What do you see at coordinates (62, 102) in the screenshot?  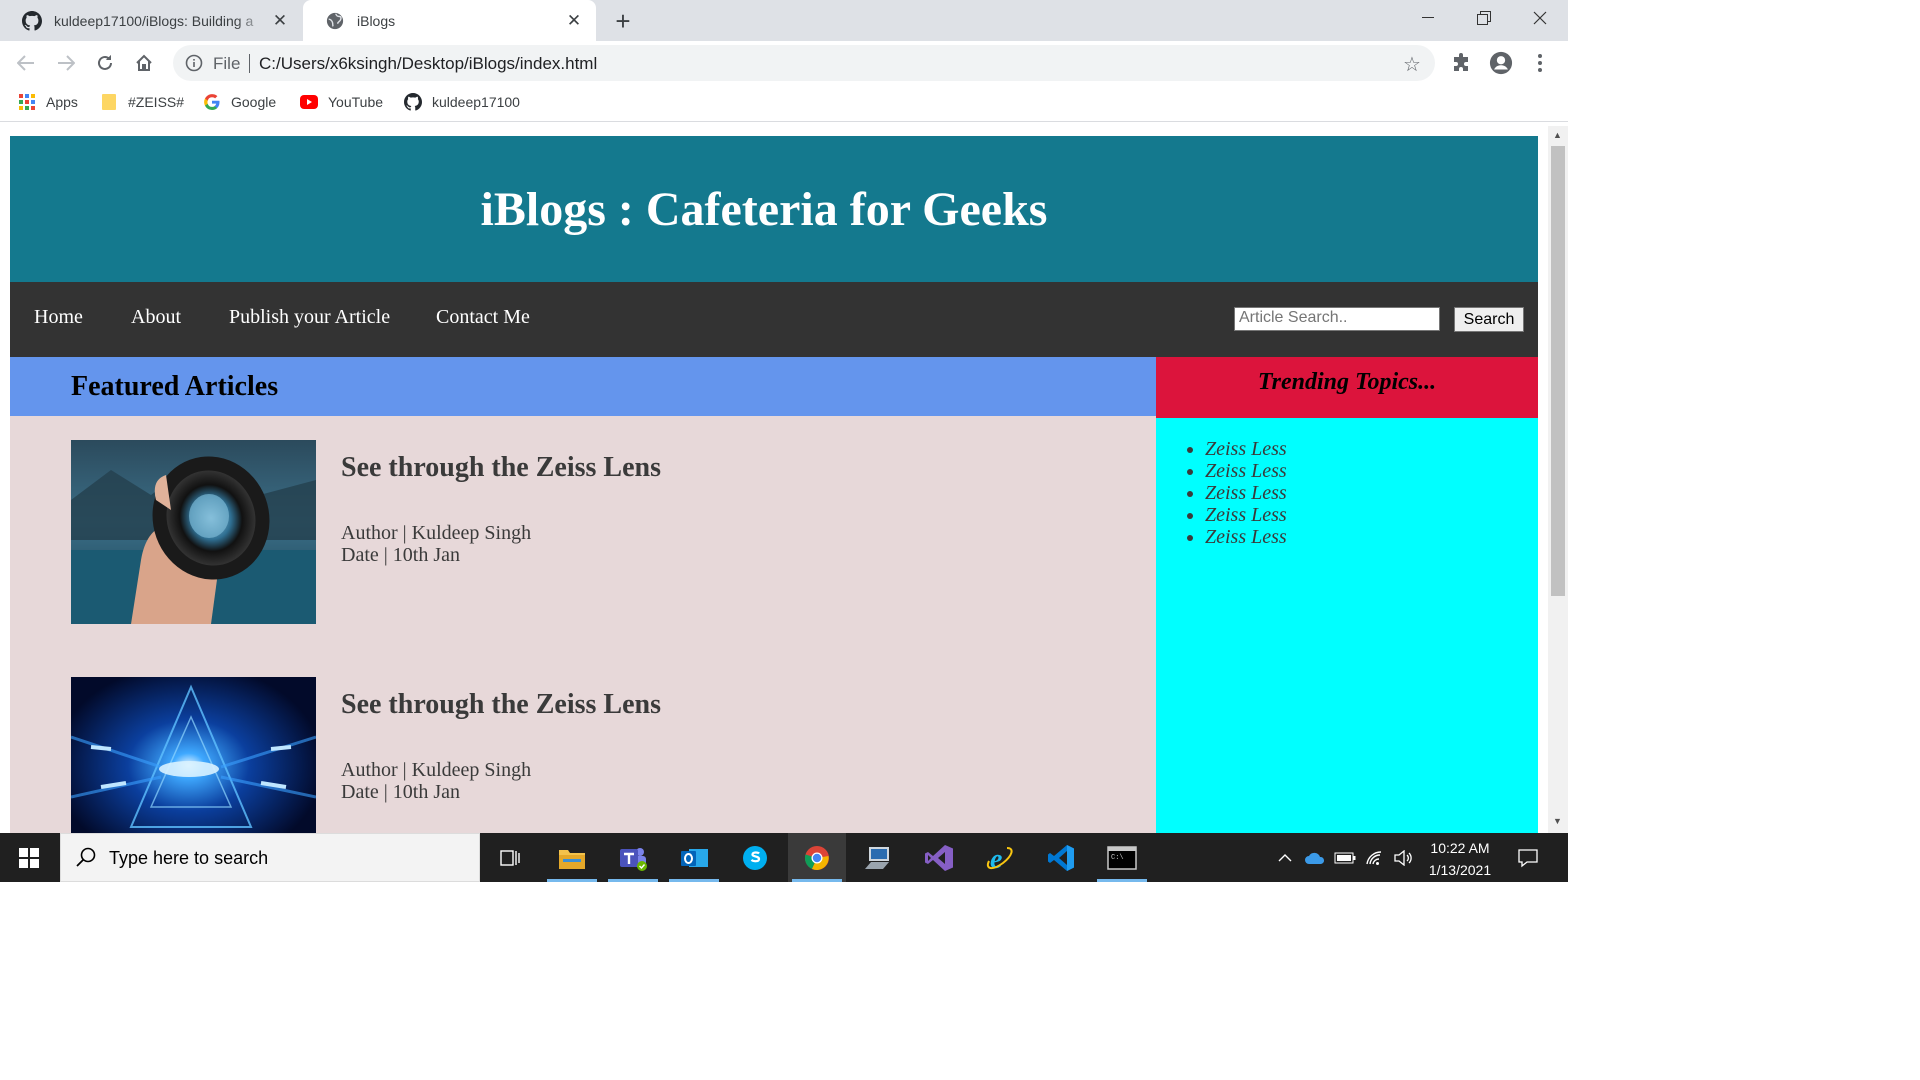 I see `bookmark-label: Apps` at bounding box center [62, 102].